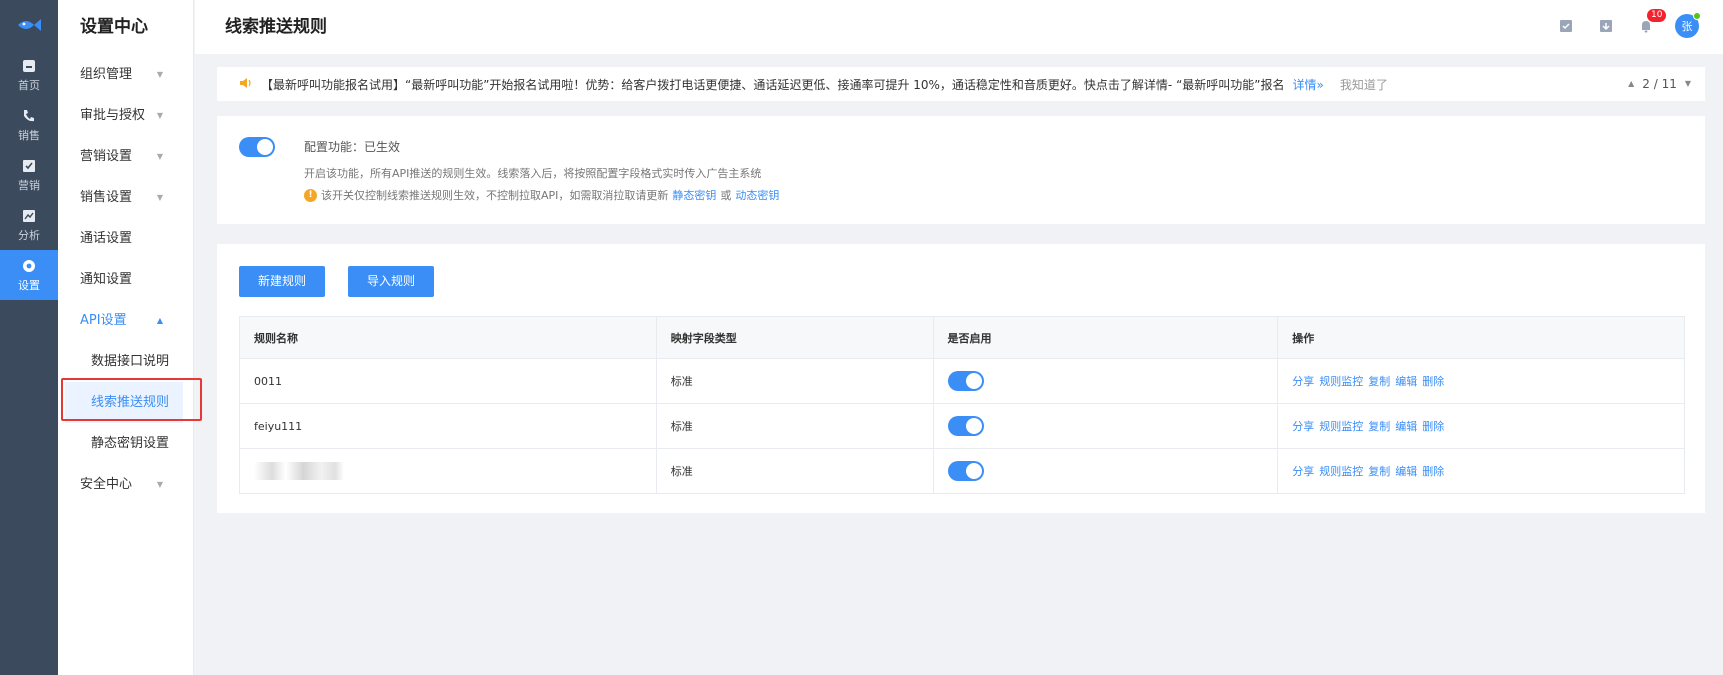  What do you see at coordinates (1651, 23) in the screenshot?
I see `bell-icon: 10` at bounding box center [1651, 23].